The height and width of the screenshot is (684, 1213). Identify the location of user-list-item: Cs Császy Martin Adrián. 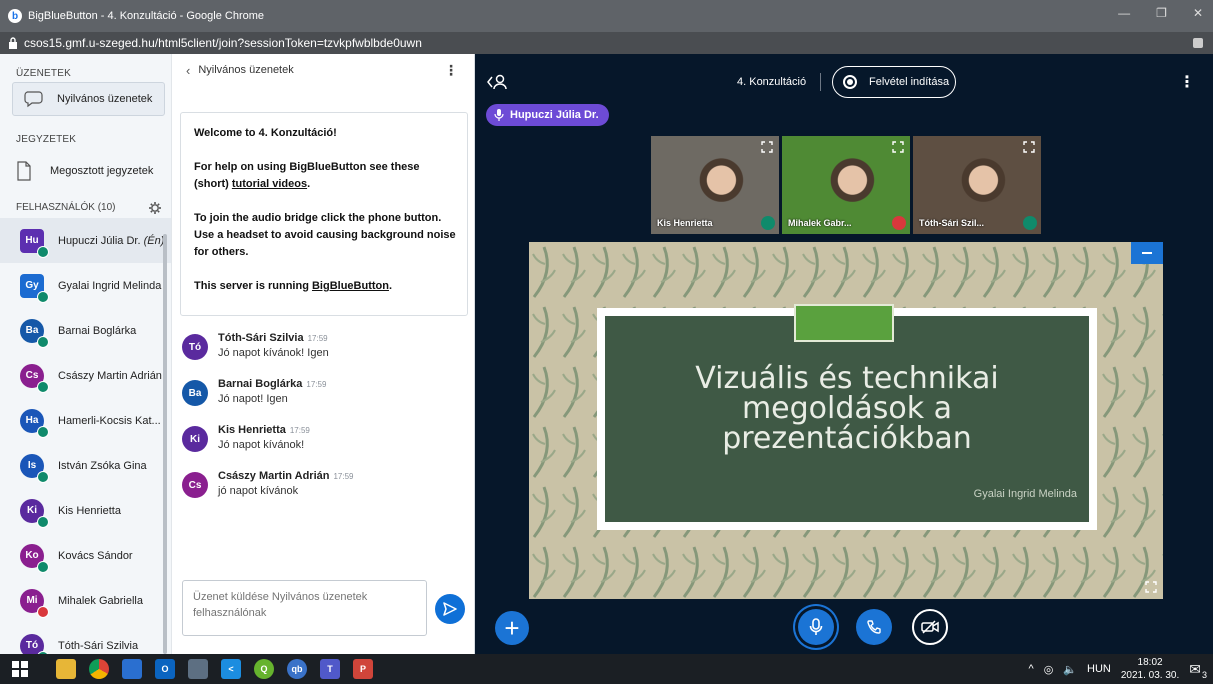
(85, 375).